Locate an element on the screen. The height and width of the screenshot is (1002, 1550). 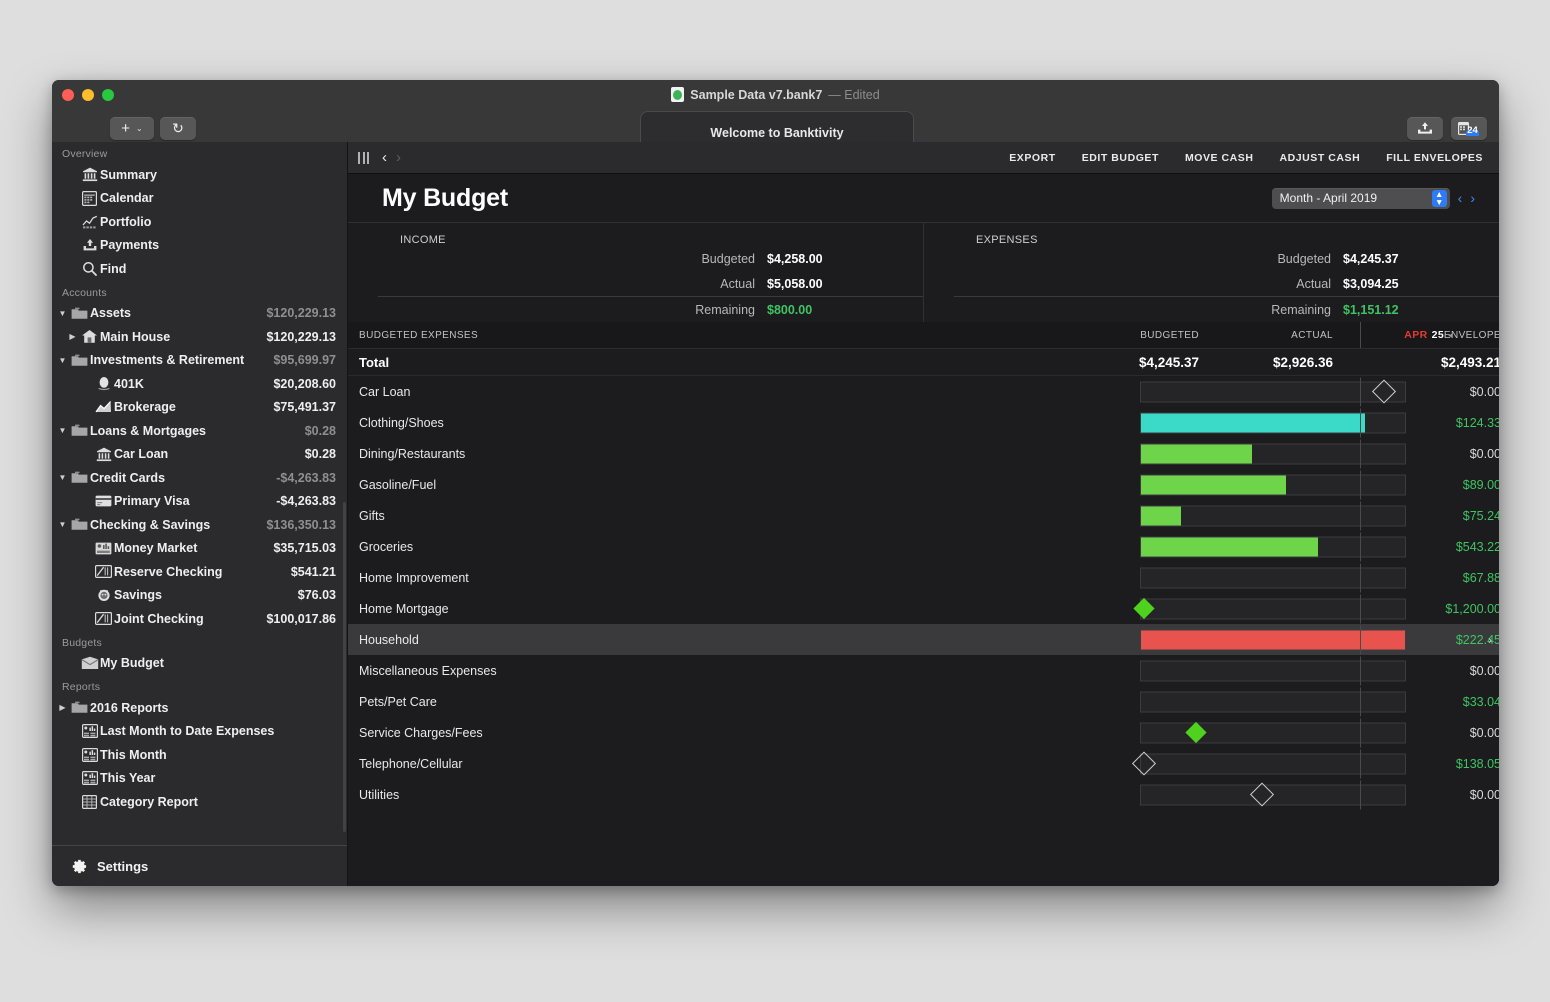
table-row: Telephone/Cellular$138.05$0.00$138.05 is located at coordinates (923, 763).